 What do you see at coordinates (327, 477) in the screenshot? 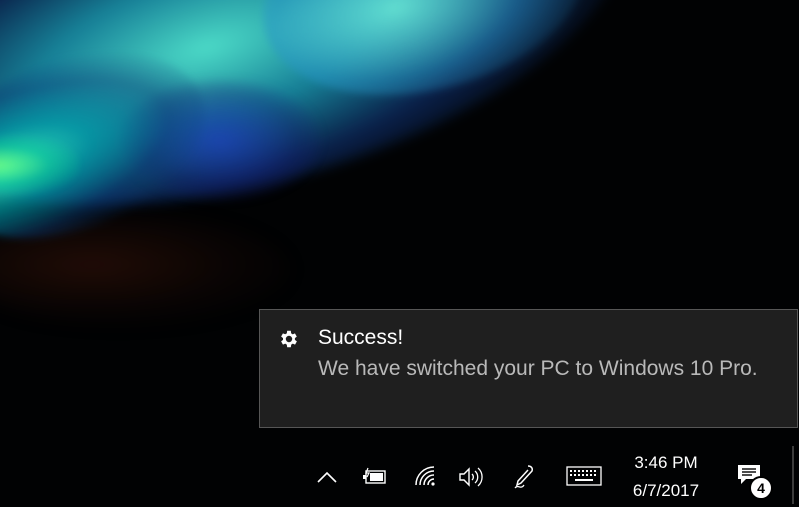
I see `chevron-up-icon` at bounding box center [327, 477].